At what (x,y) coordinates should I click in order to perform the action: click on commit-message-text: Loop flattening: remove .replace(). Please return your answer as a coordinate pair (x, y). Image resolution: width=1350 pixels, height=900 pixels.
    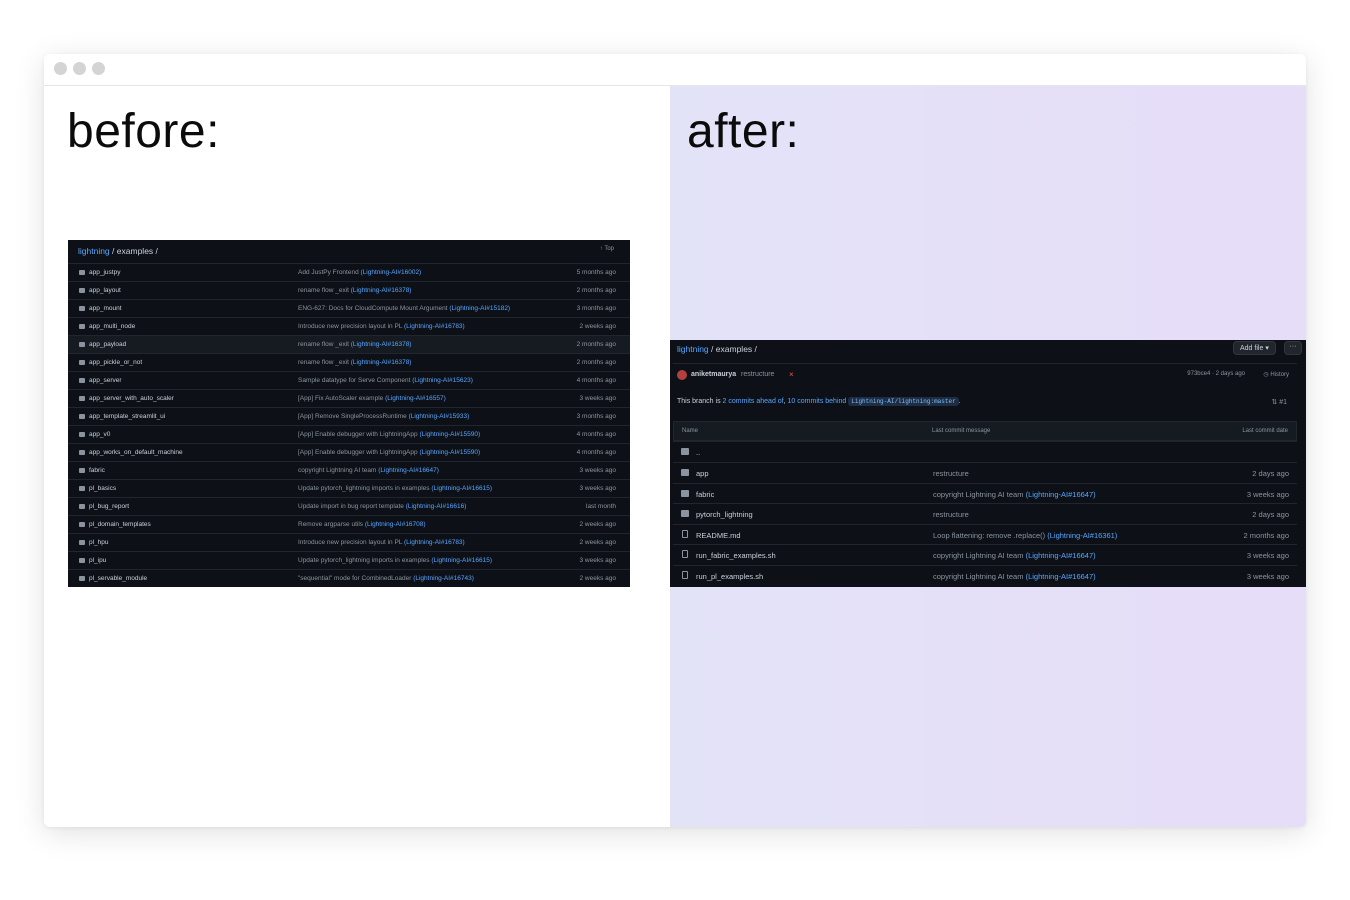
    Looking at the image, I should click on (989, 535).